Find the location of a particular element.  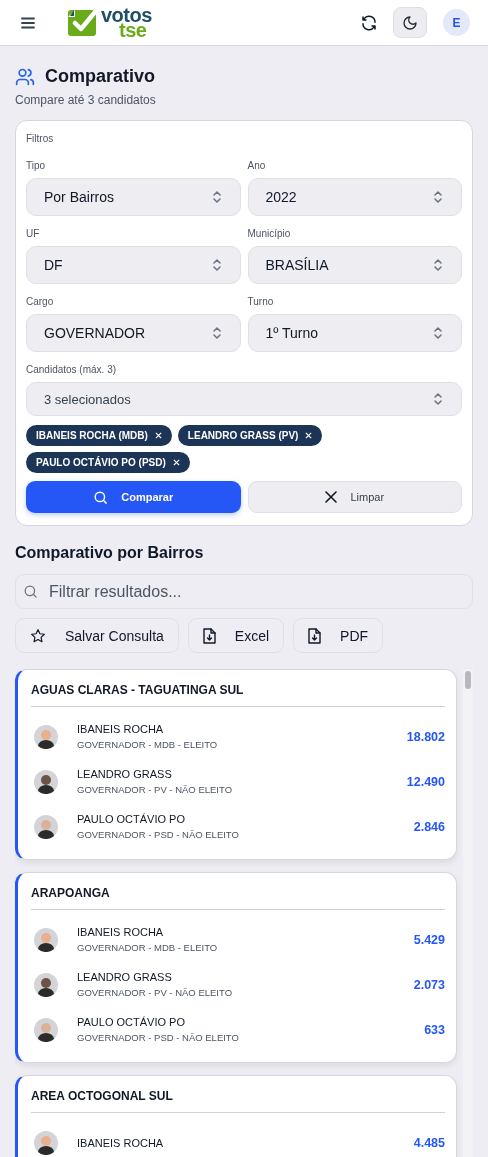

field-label: Tipo is located at coordinates (36, 165).